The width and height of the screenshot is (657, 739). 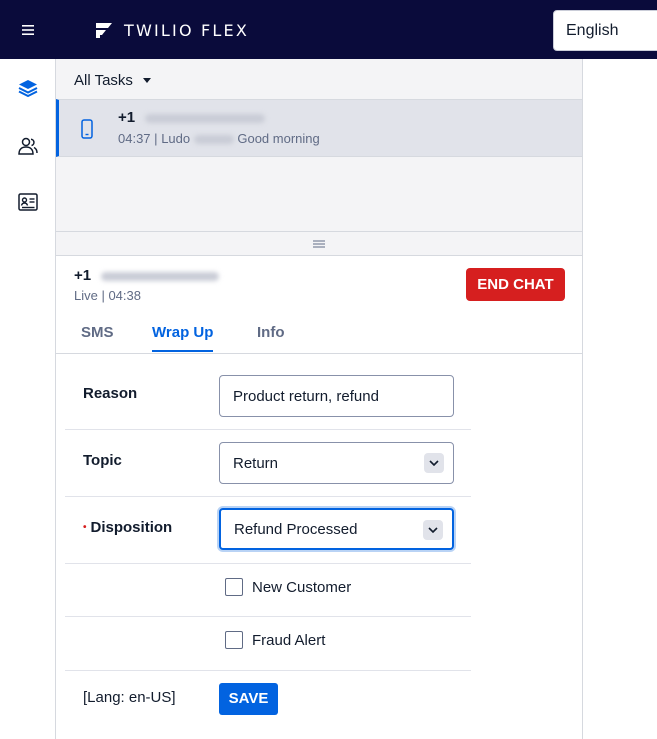 I want to click on nav-item-agent-desktop, so click(x=28, y=88).